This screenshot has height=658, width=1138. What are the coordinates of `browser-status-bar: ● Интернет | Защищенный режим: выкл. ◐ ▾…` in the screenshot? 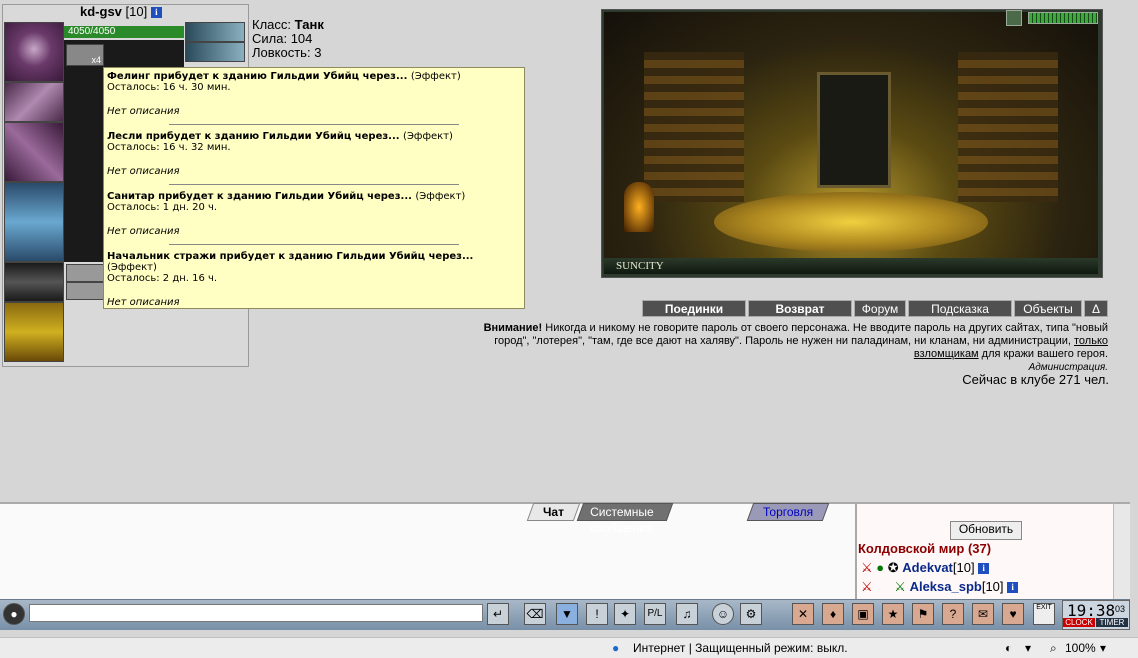 It's located at (569, 647).